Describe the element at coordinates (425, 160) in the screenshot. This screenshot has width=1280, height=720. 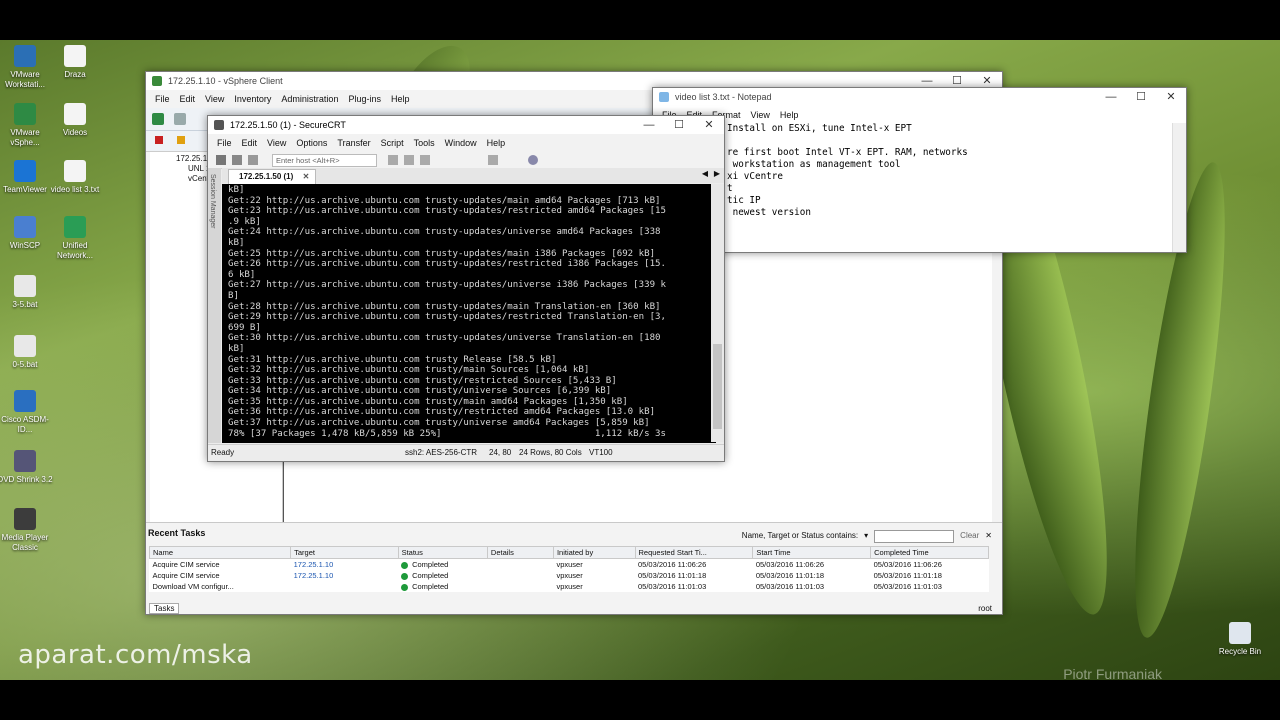
I see `find-icon` at that location.